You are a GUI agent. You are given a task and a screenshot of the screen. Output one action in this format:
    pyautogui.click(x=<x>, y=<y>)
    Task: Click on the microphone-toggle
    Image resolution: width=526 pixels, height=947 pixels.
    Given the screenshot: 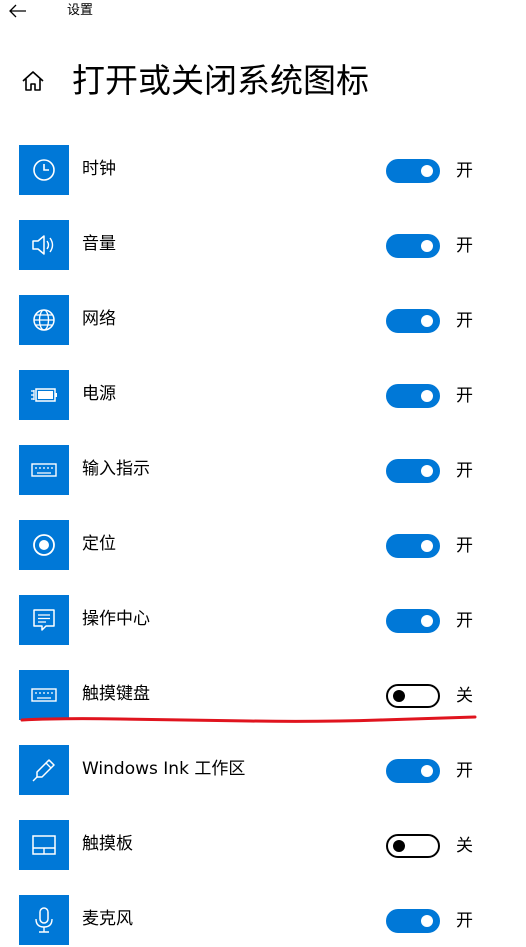 What is the action you would take?
    pyautogui.click(x=413, y=921)
    